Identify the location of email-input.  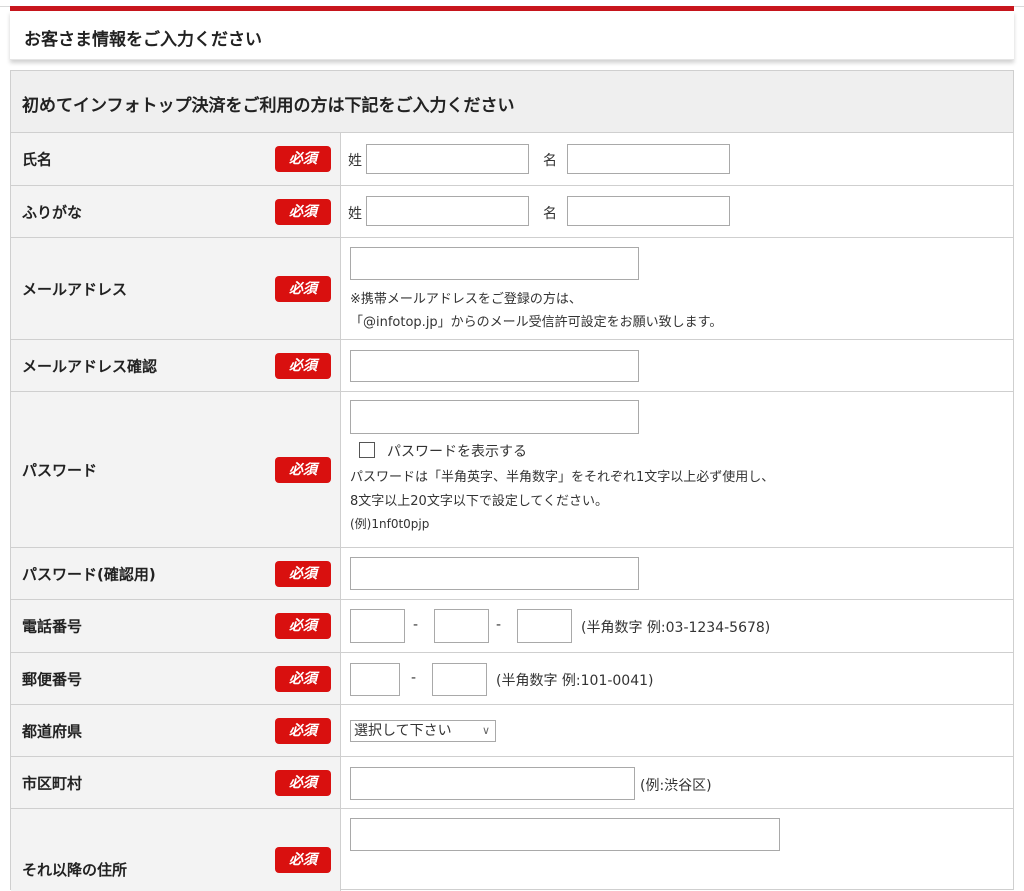
(494, 263).